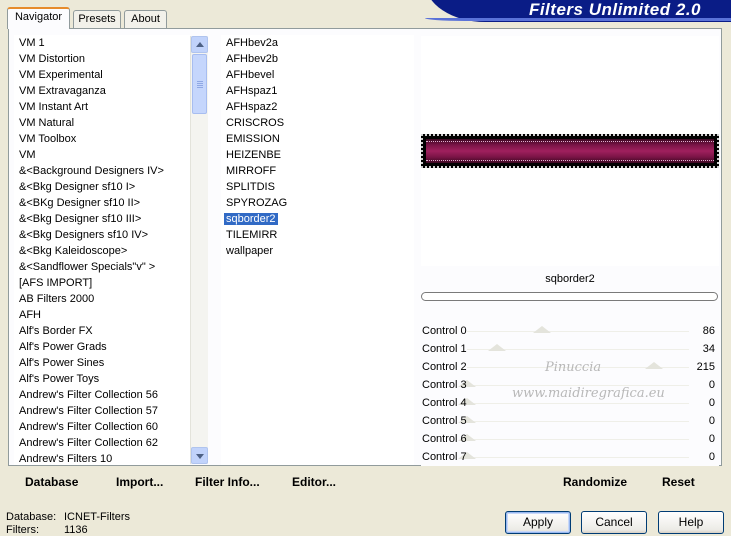  What do you see at coordinates (569, 296) in the screenshot?
I see `progress-bar` at bounding box center [569, 296].